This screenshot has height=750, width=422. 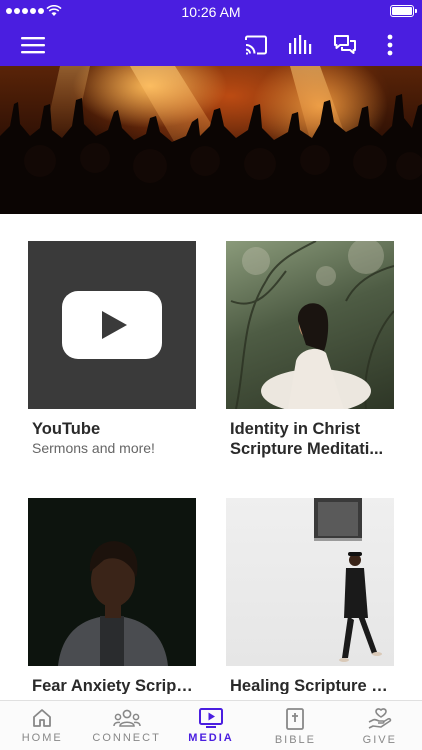 I want to click on tab-label: CONNECT, so click(x=126, y=738).